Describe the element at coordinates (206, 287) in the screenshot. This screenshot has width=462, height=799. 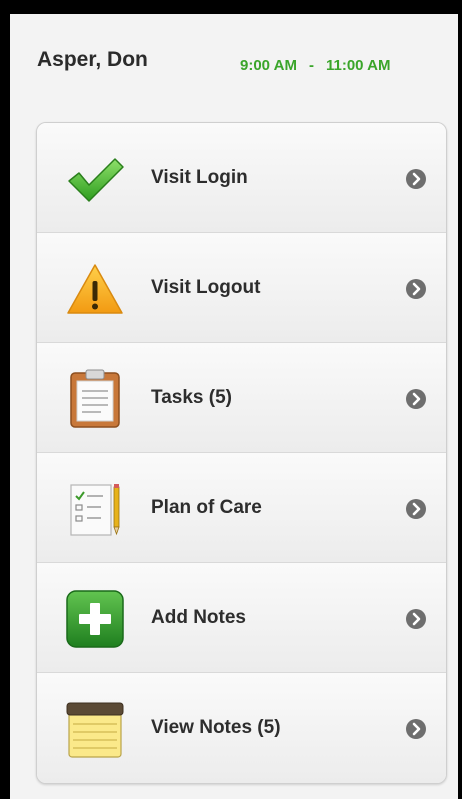
I see `menu-item-label: Visit Logout` at that location.